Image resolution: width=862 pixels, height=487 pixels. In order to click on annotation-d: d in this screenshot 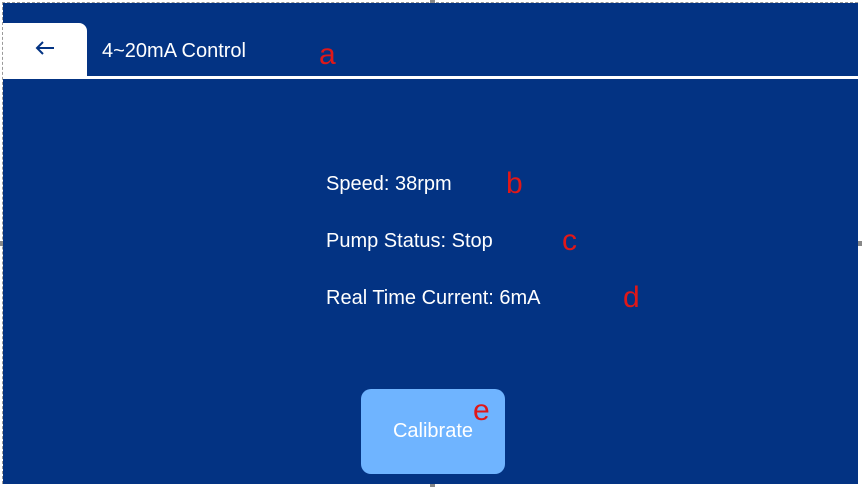, I will do `click(631, 297)`.